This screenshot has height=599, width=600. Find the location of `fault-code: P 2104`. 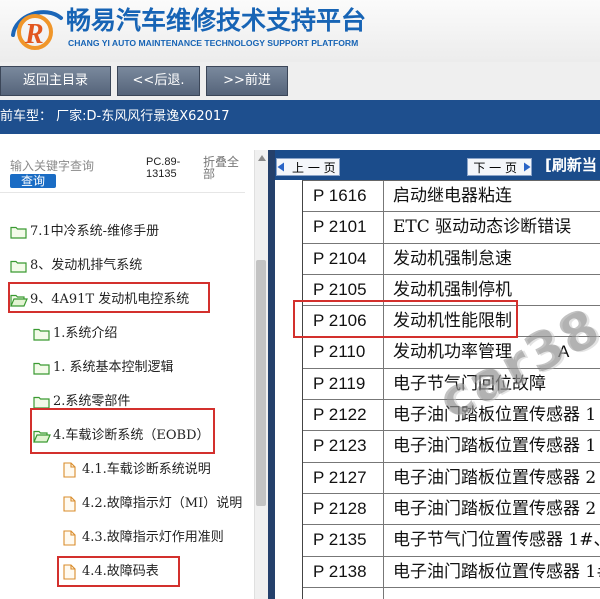

fault-code: P 2104 is located at coordinates (343, 258).